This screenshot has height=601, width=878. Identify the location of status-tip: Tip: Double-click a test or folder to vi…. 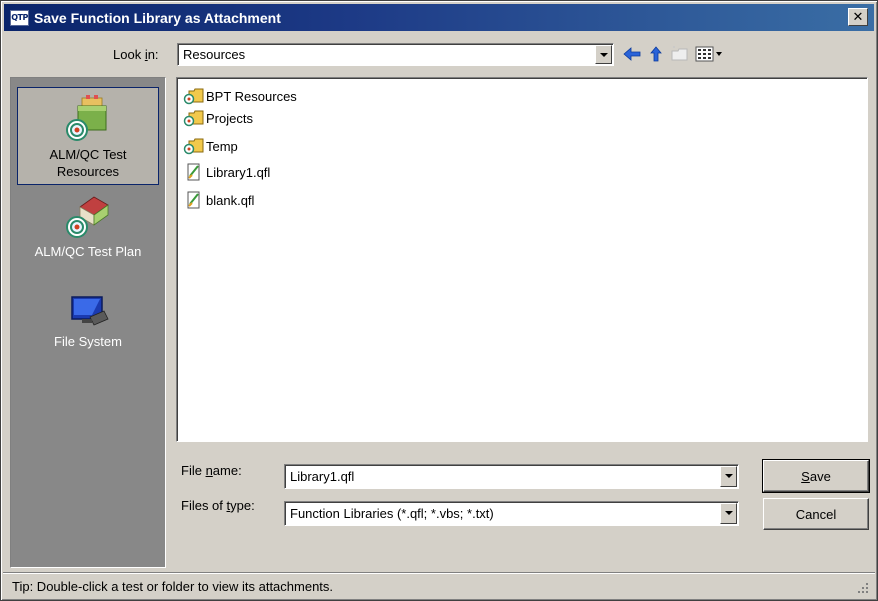
(173, 586).